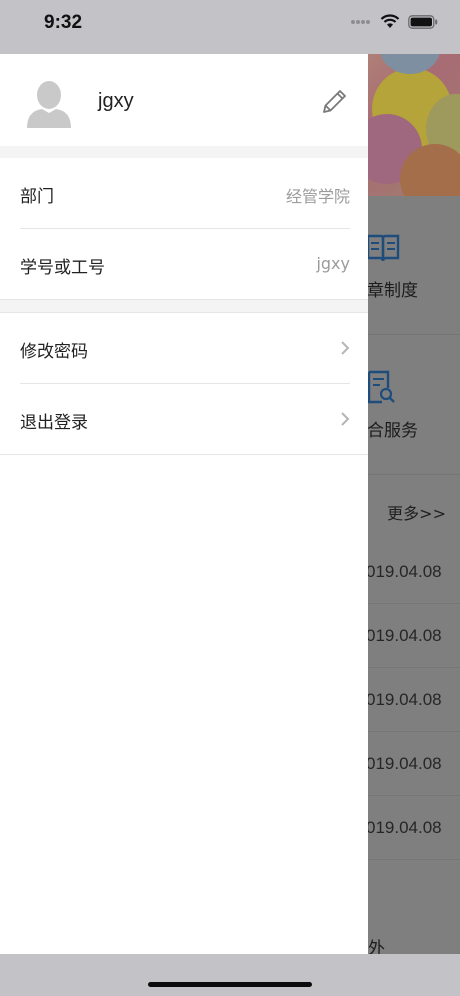  What do you see at coordinates (184, 419) in the screenshot?
I see `logout-row: 退出登录` at bounding box center [184, 419].